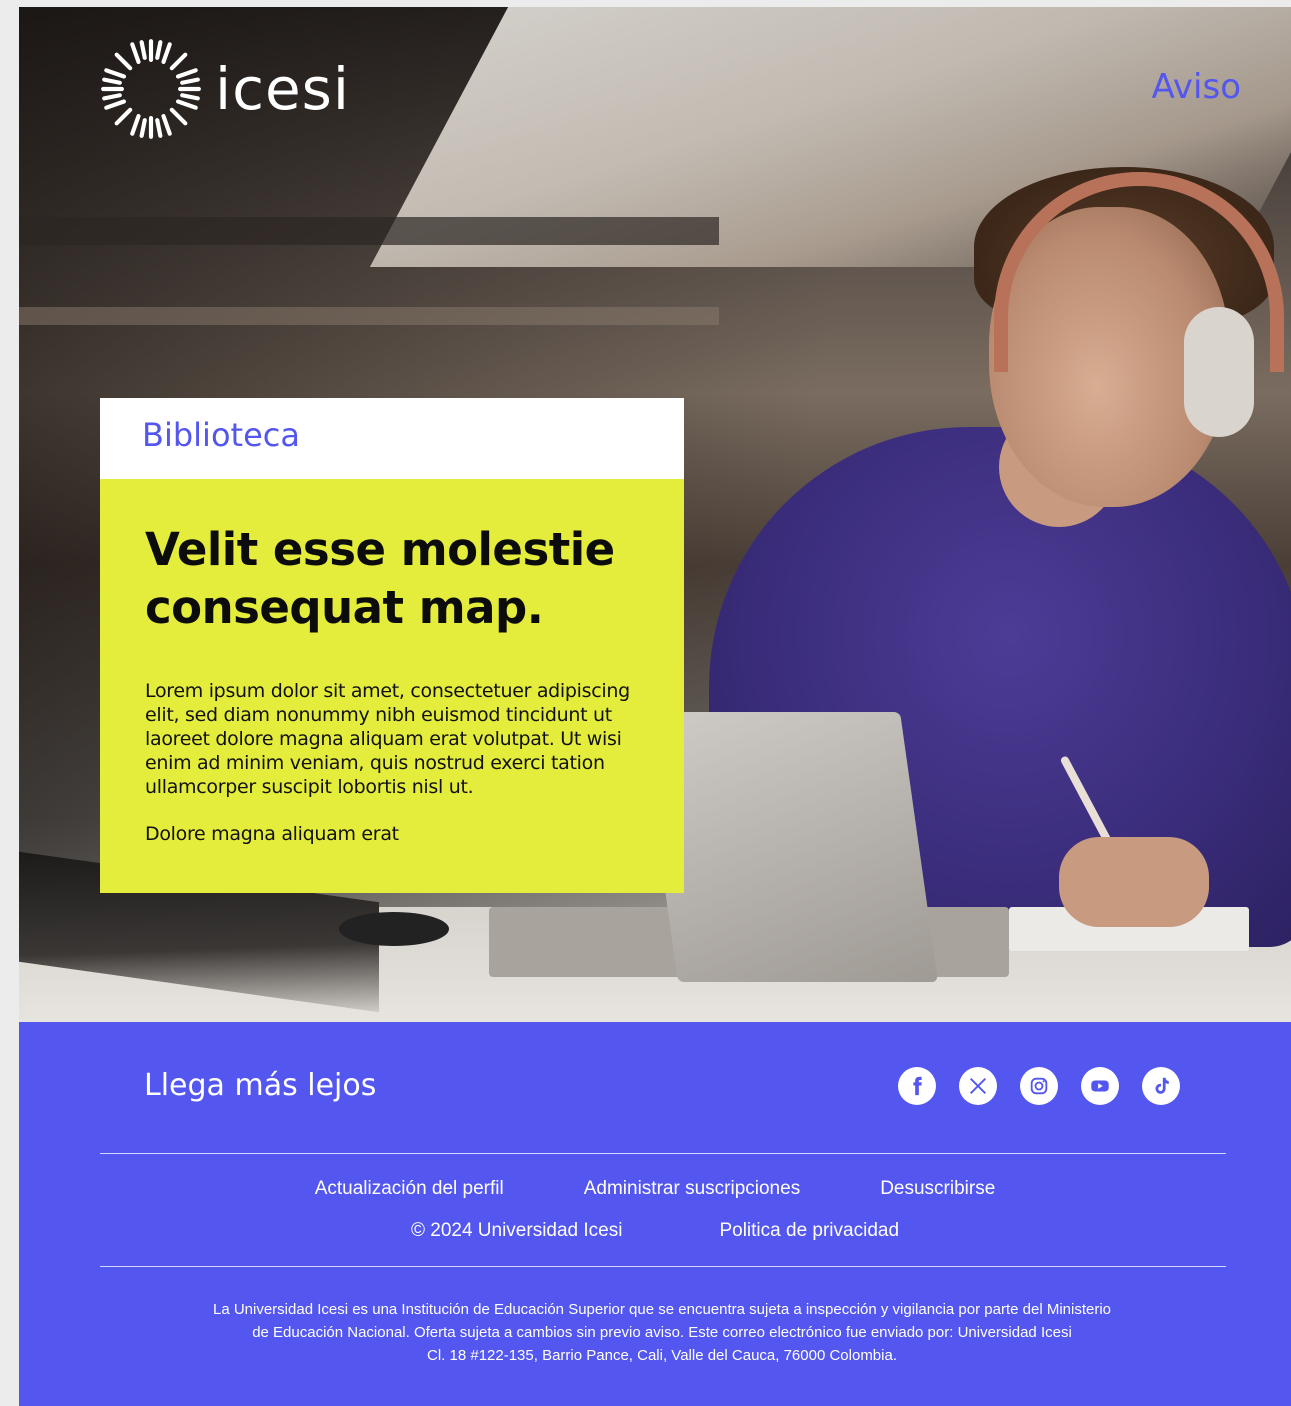  Describe the element at coordinates (272, 834) in the screenshot. I see `card-secondary-text: Dolore magna aliquam erat` at that location.